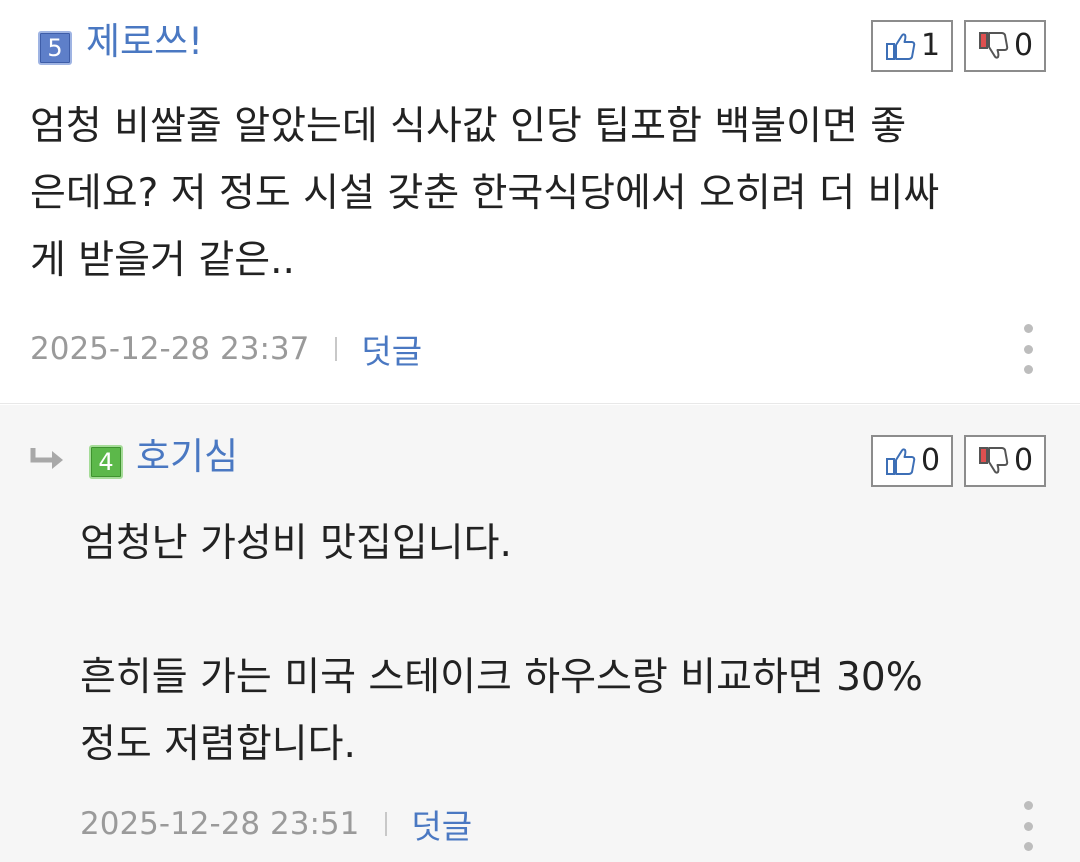  Describe the element at coordinates (170, 349) in the screenshot. I see `comment-date: 2025-12-28 23:37` at that location.